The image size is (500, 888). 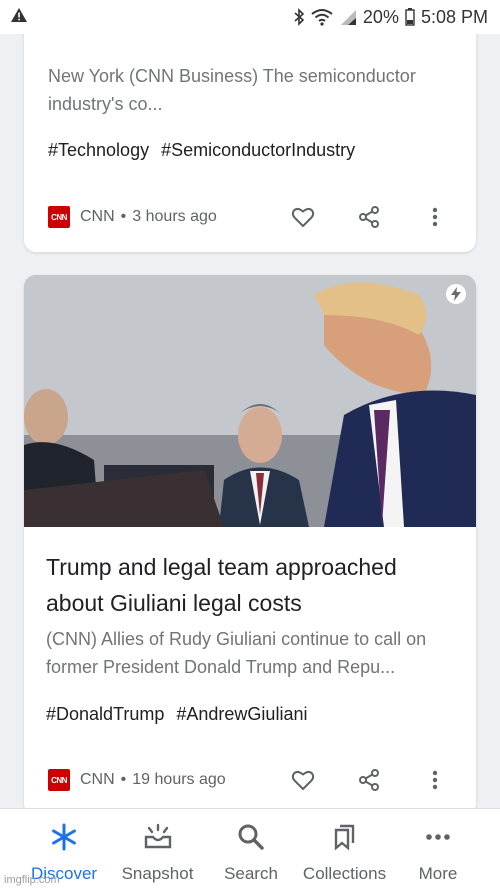 I want to click on nav-more: More, so click(x=438, y=848).